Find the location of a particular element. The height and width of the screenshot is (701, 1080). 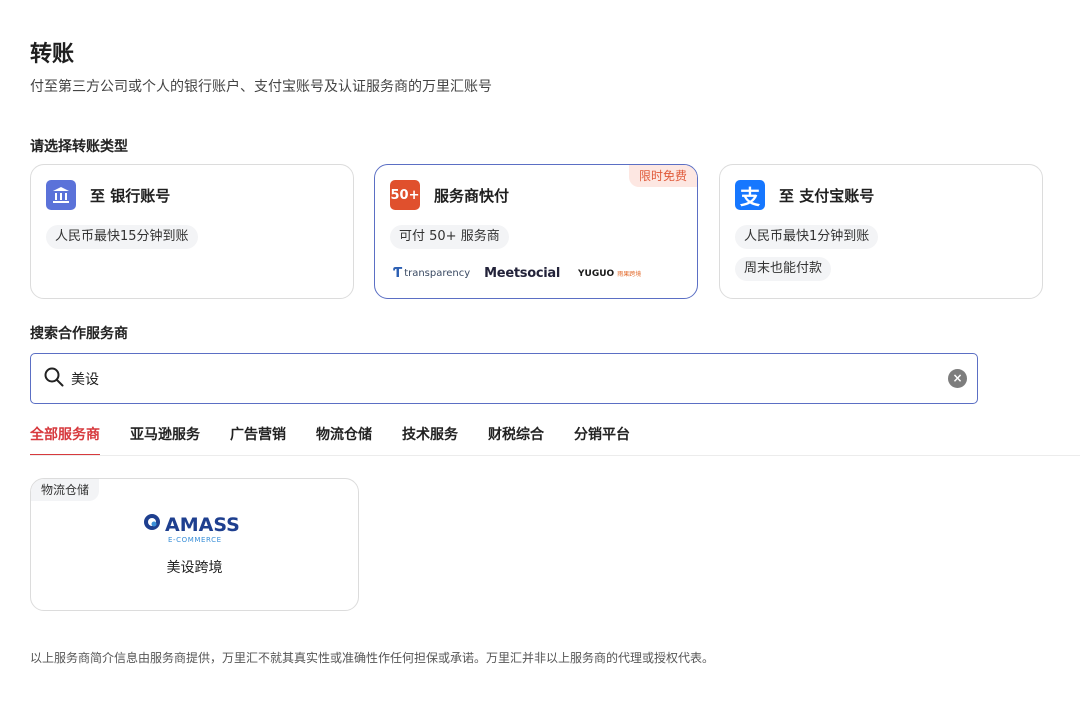

provider-name: 美设跨境 is located at coordinates (194, 568).